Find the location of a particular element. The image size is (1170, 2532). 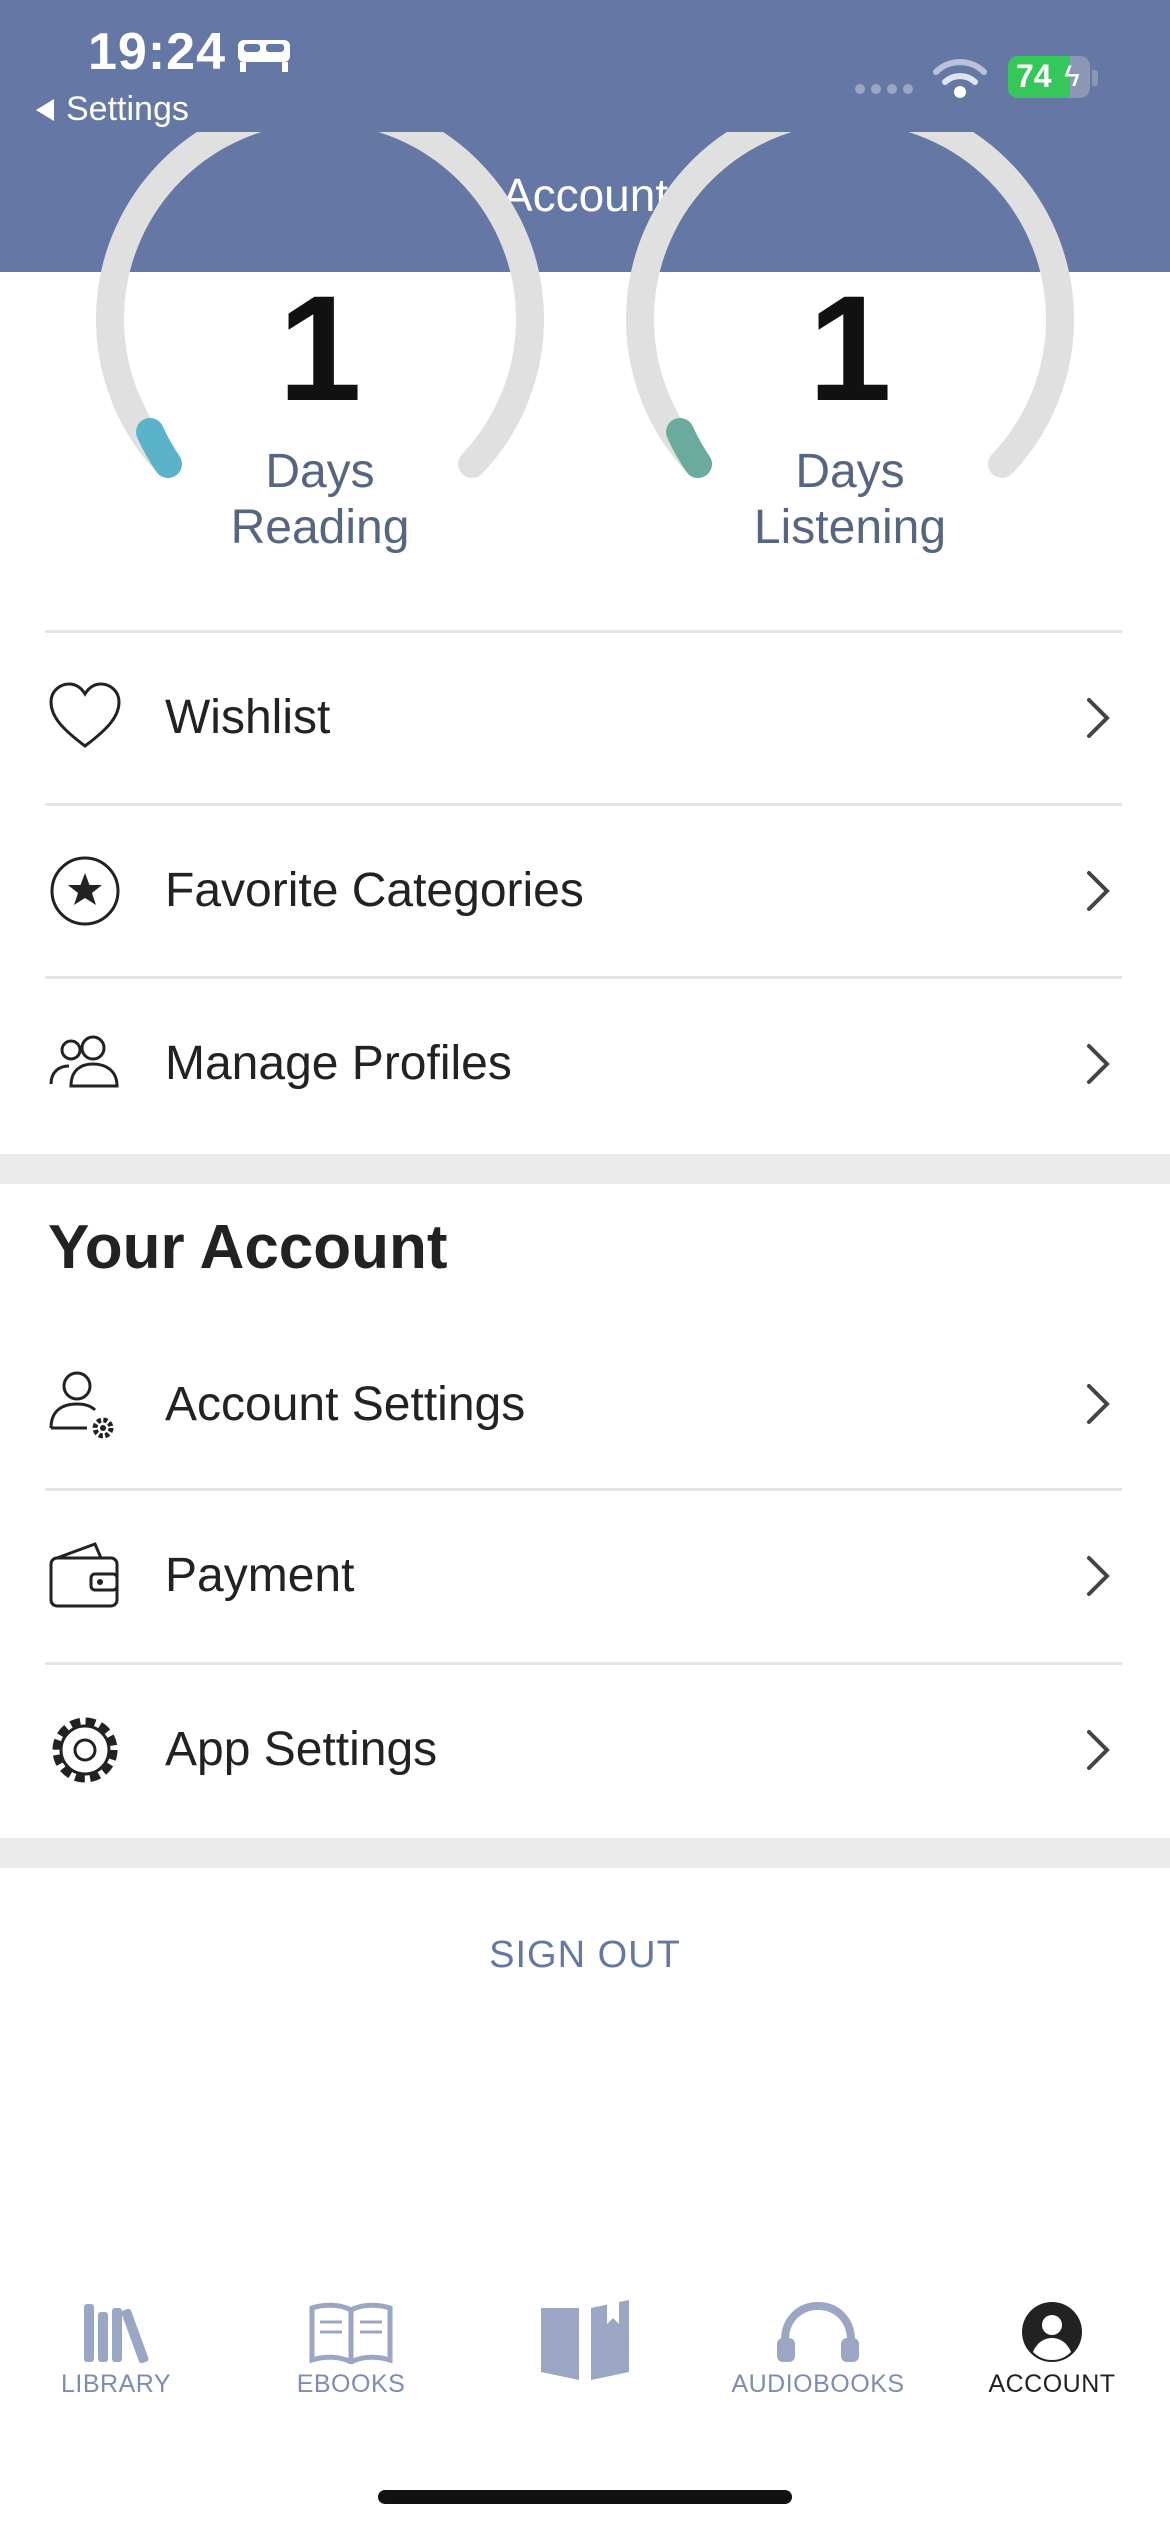

days-reading-gauge: 1 Days Reading is located at coordinates (320, 362).